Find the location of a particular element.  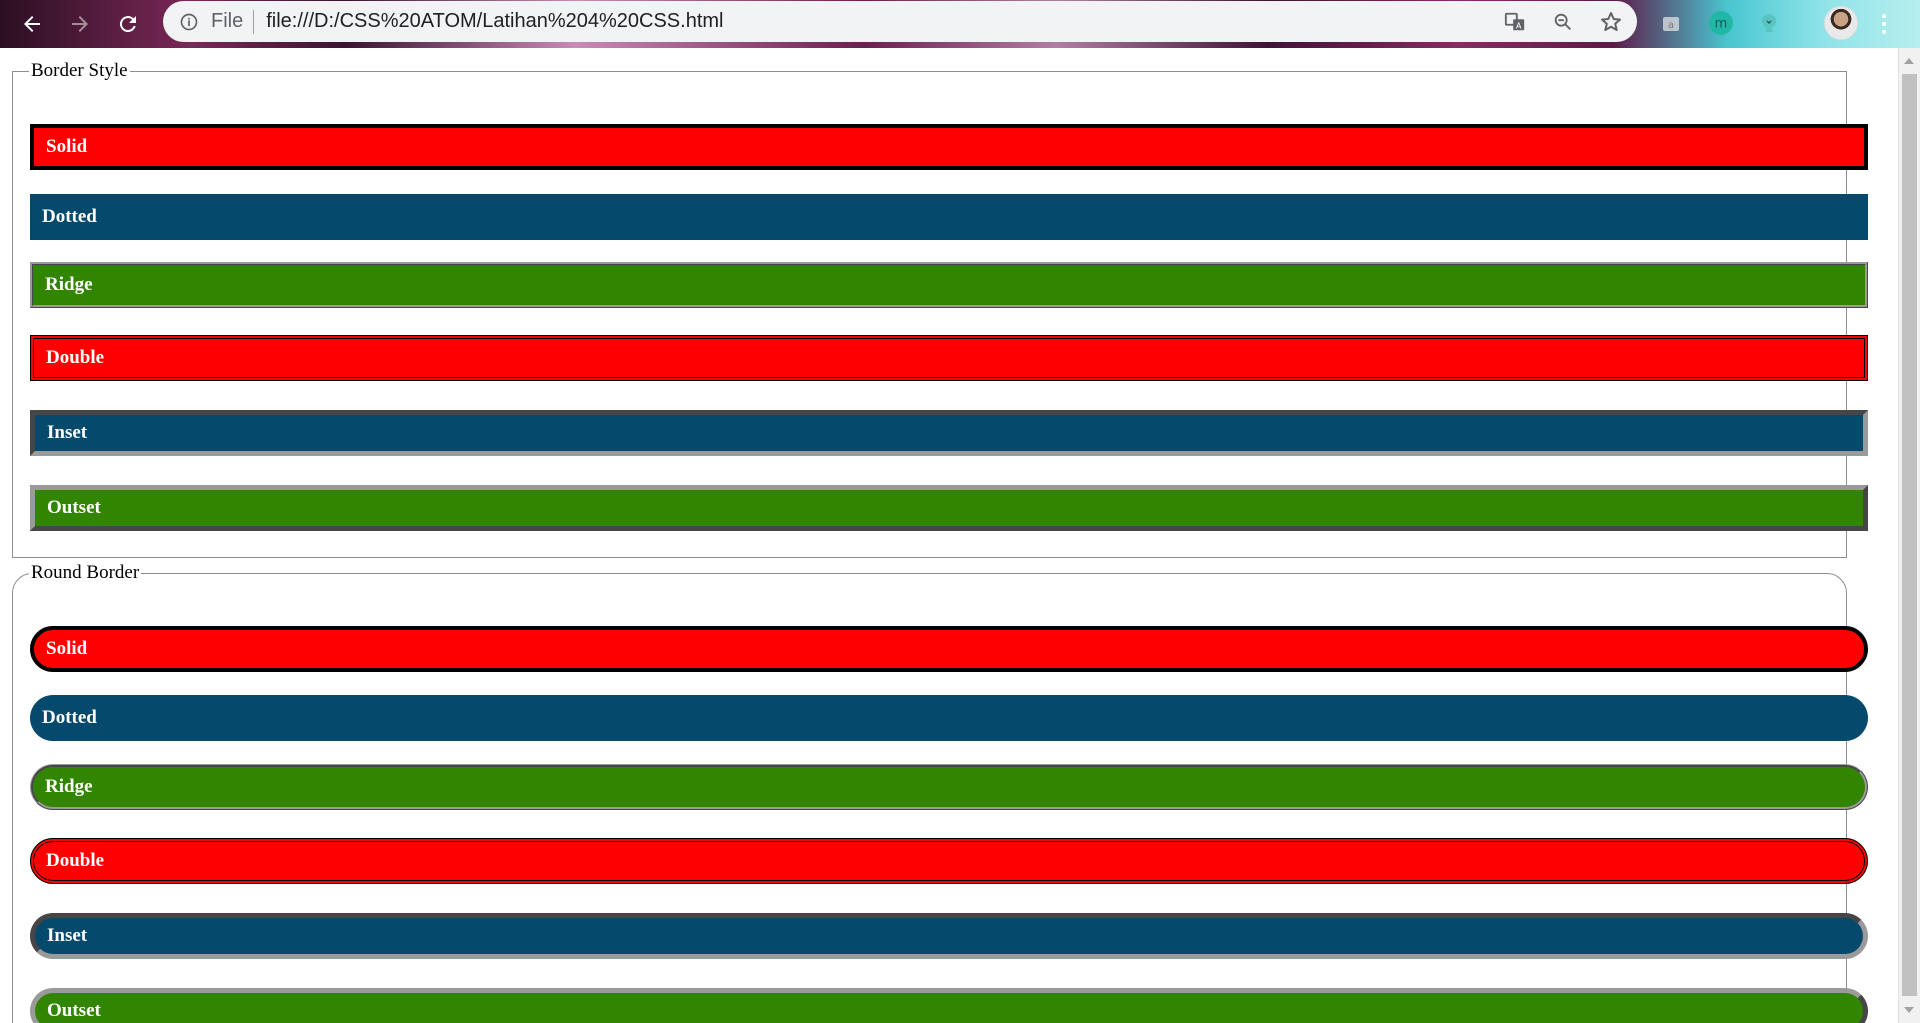

menu-icon is located at coordinates (1884, 24).